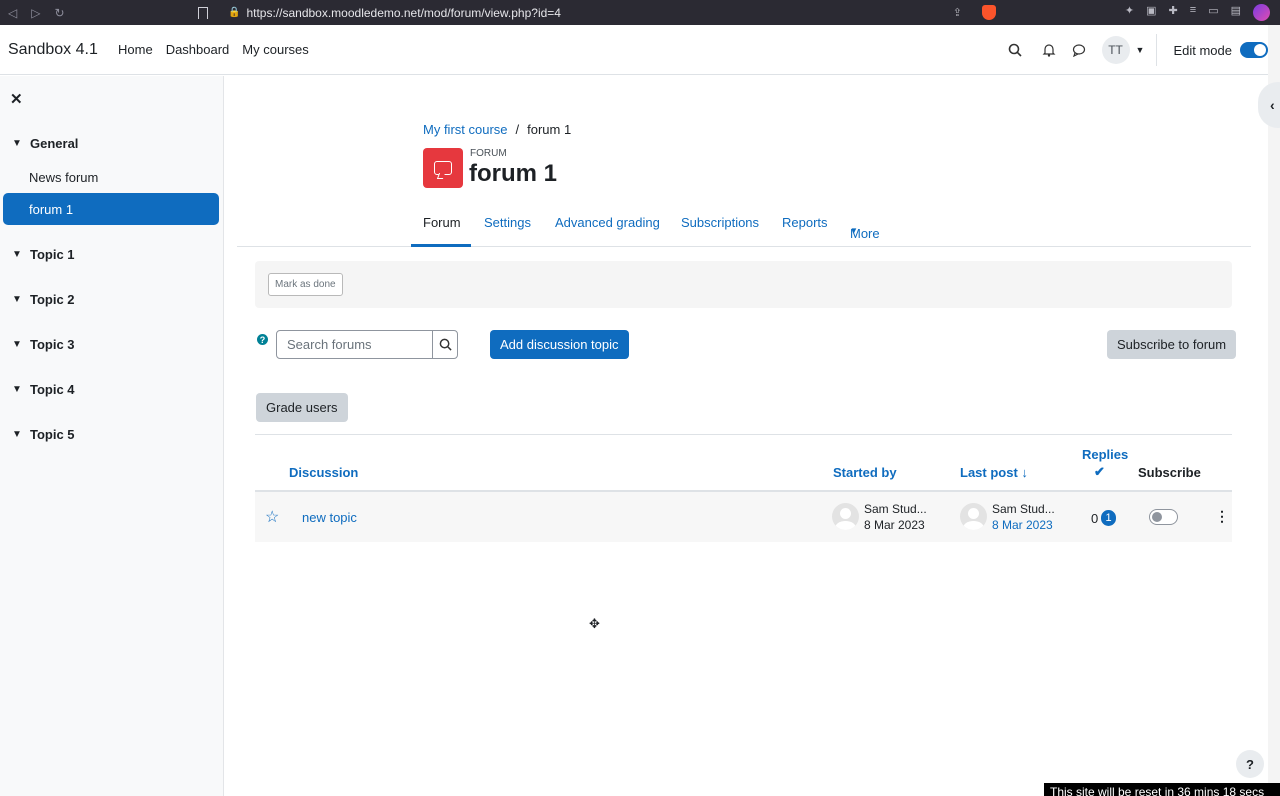  I want to click on unread-badge: 1, so click(1108, 518).